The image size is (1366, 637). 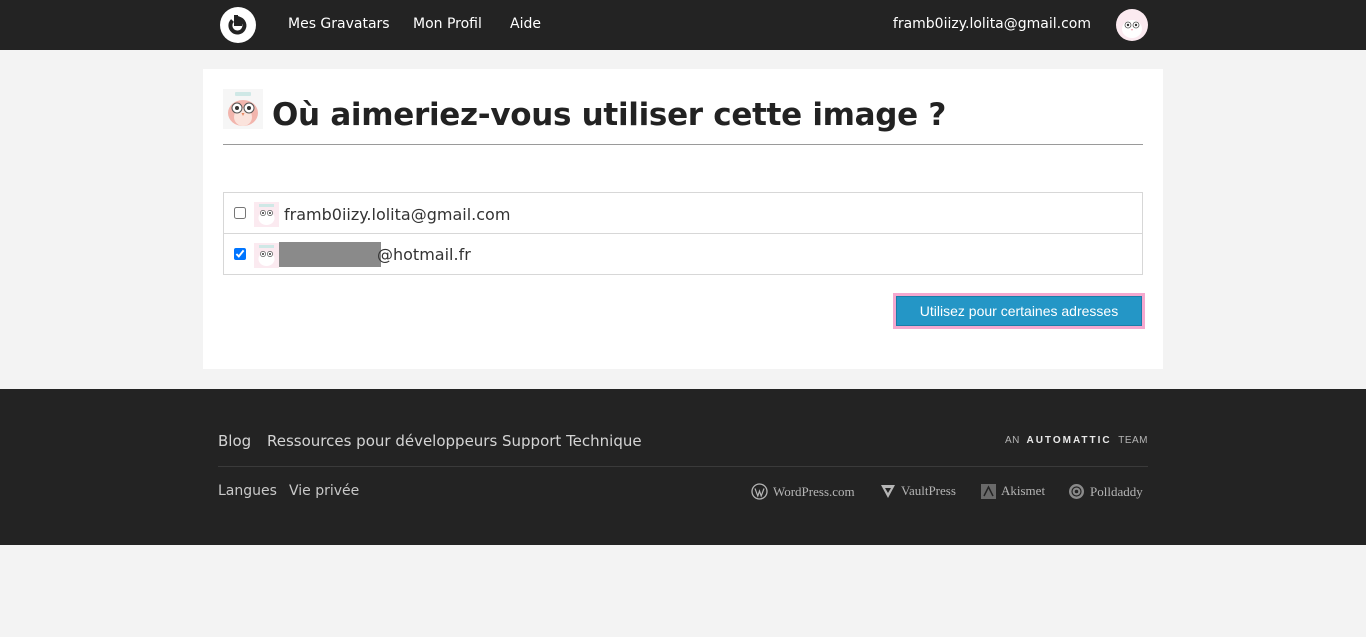 What do you see at coordinates (1069, 440) in the screenshot?
I see `automattic-wordmark: AUTOMATTIC` at bounding box center [1069, 440].